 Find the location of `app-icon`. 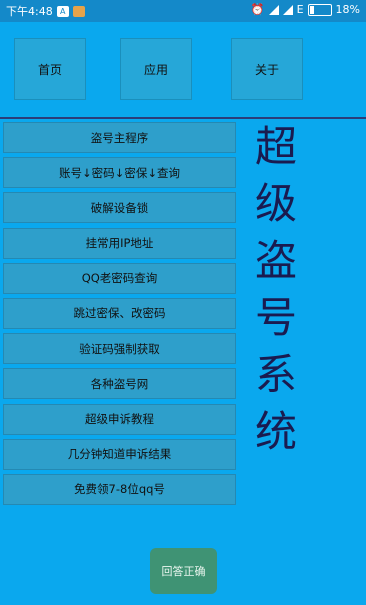

app-icon is located at coordinates (78, 11).